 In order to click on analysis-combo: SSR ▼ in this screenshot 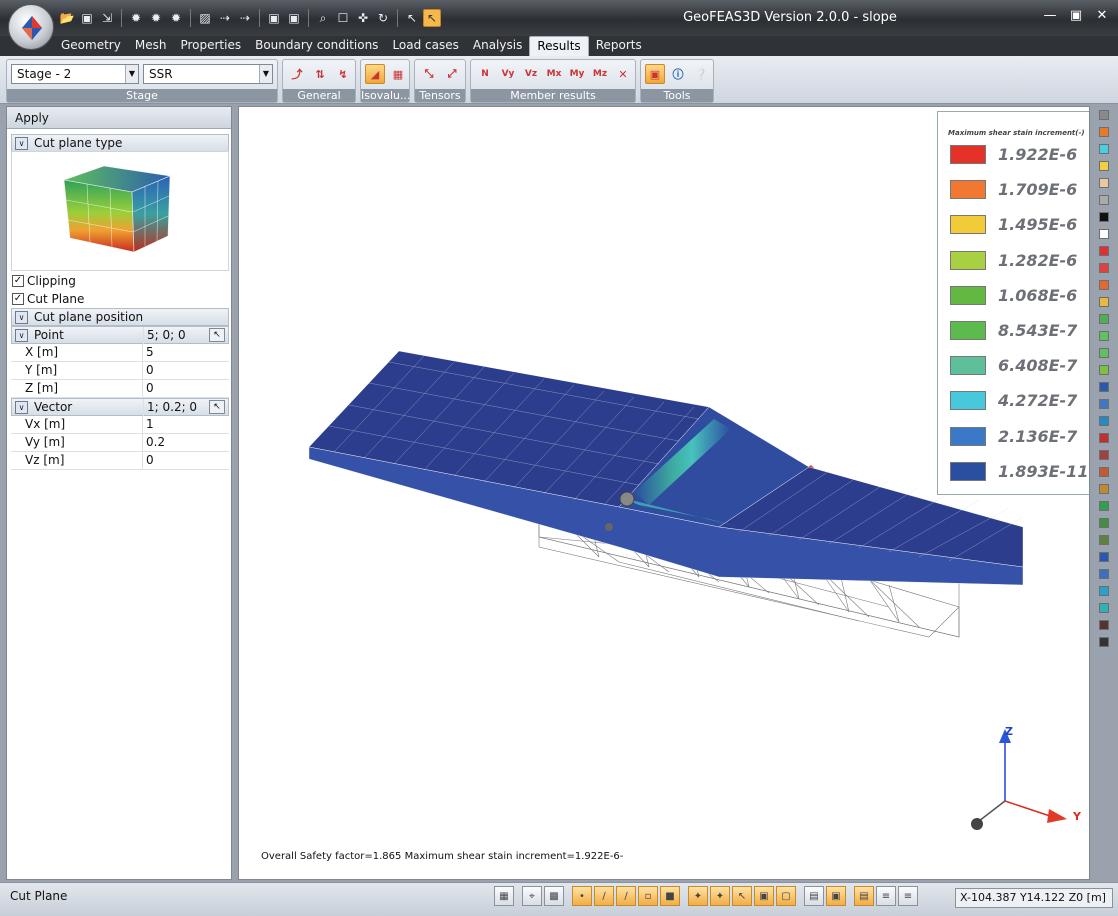, I will do `click(208, 74)`.